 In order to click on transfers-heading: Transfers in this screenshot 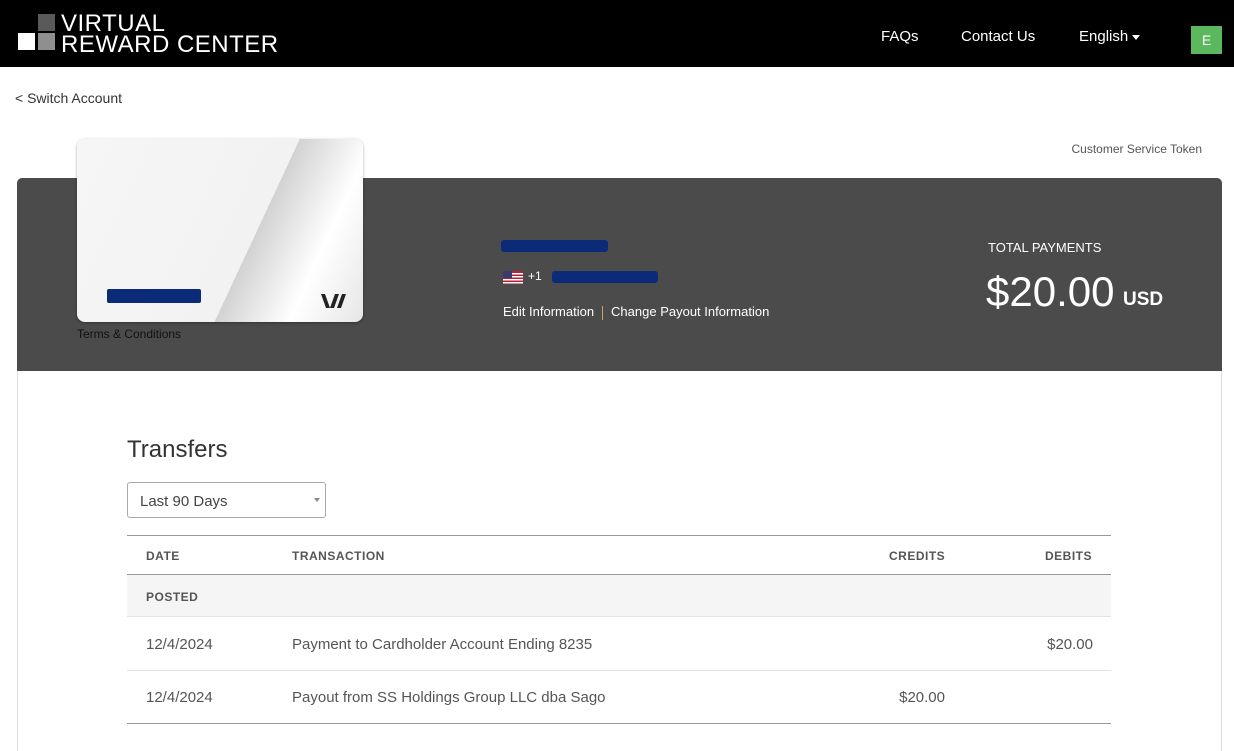, I will do `click(177, 449)`.